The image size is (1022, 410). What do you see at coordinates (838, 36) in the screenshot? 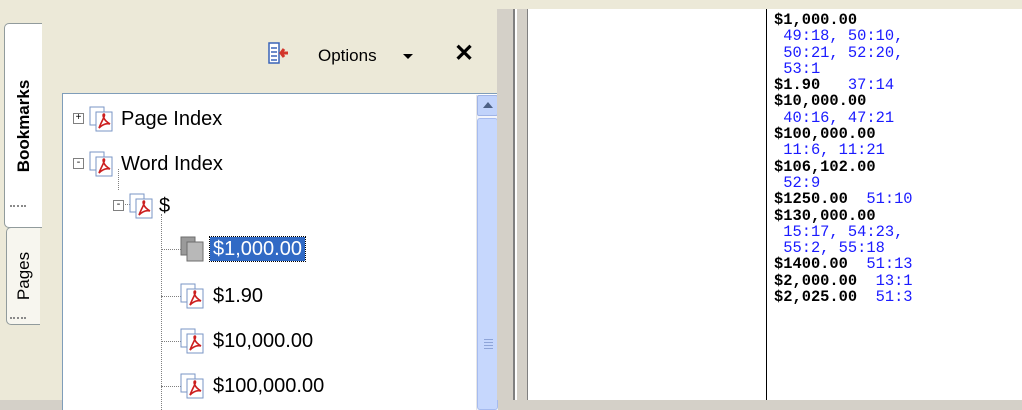
I see `page-line-ref: 49:18, 50:10,` at bounding box center [838, 36].